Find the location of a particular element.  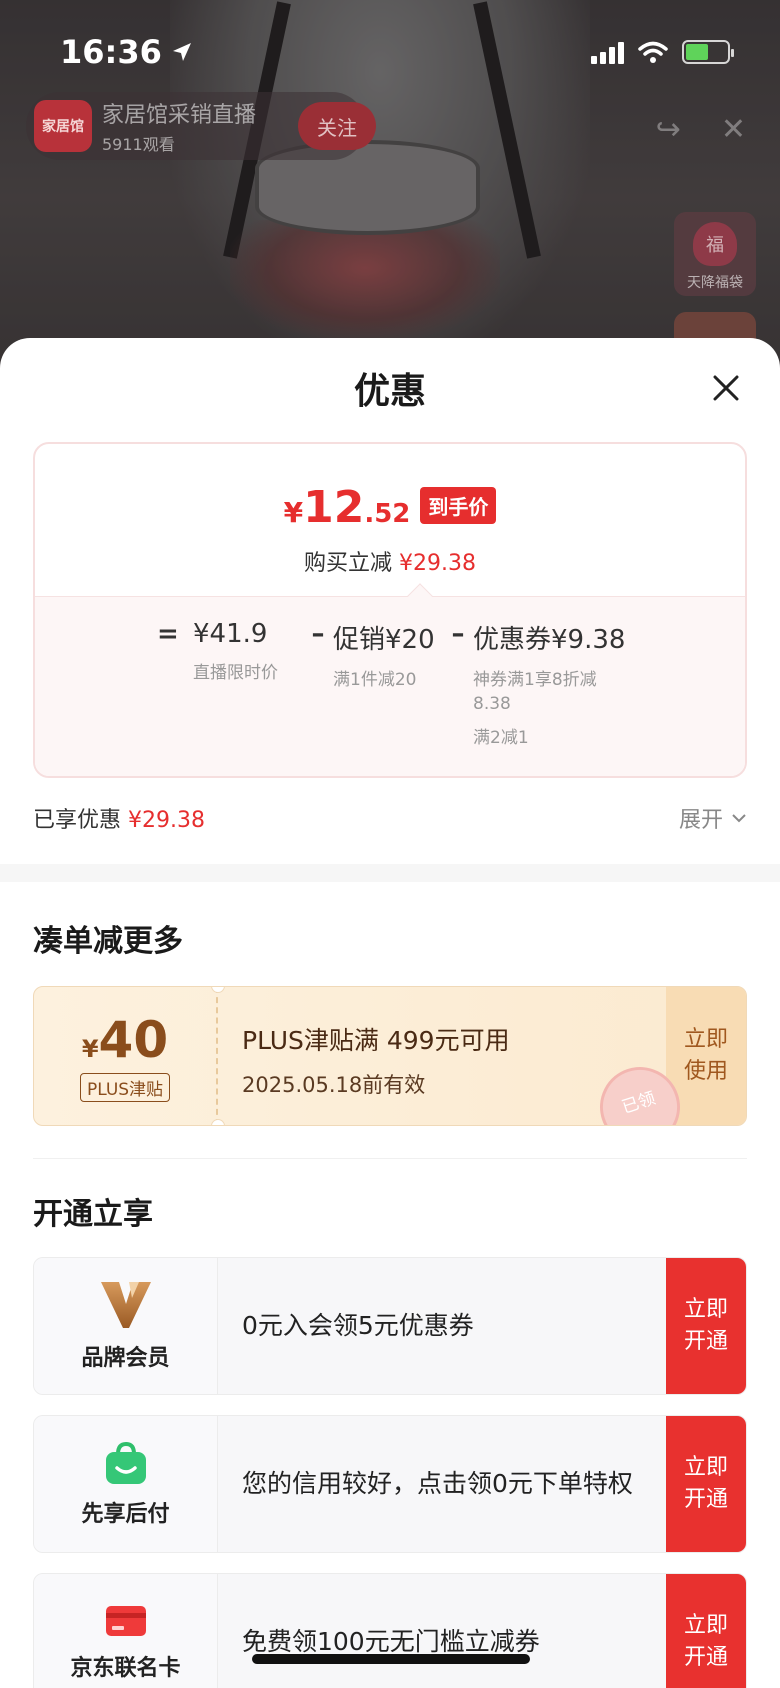

final-price: ¥ 12 .52 到手价 is located at coordinates (390, 507).